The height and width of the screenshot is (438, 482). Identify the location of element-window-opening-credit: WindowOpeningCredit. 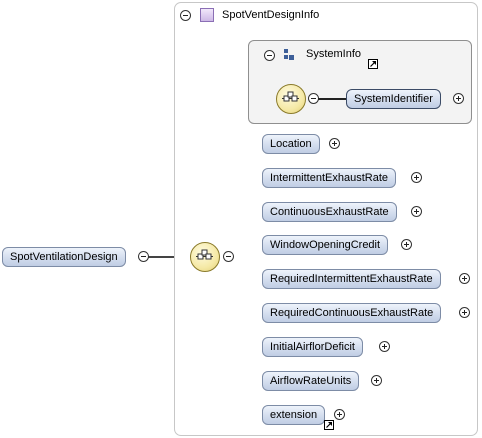
(325, 245).